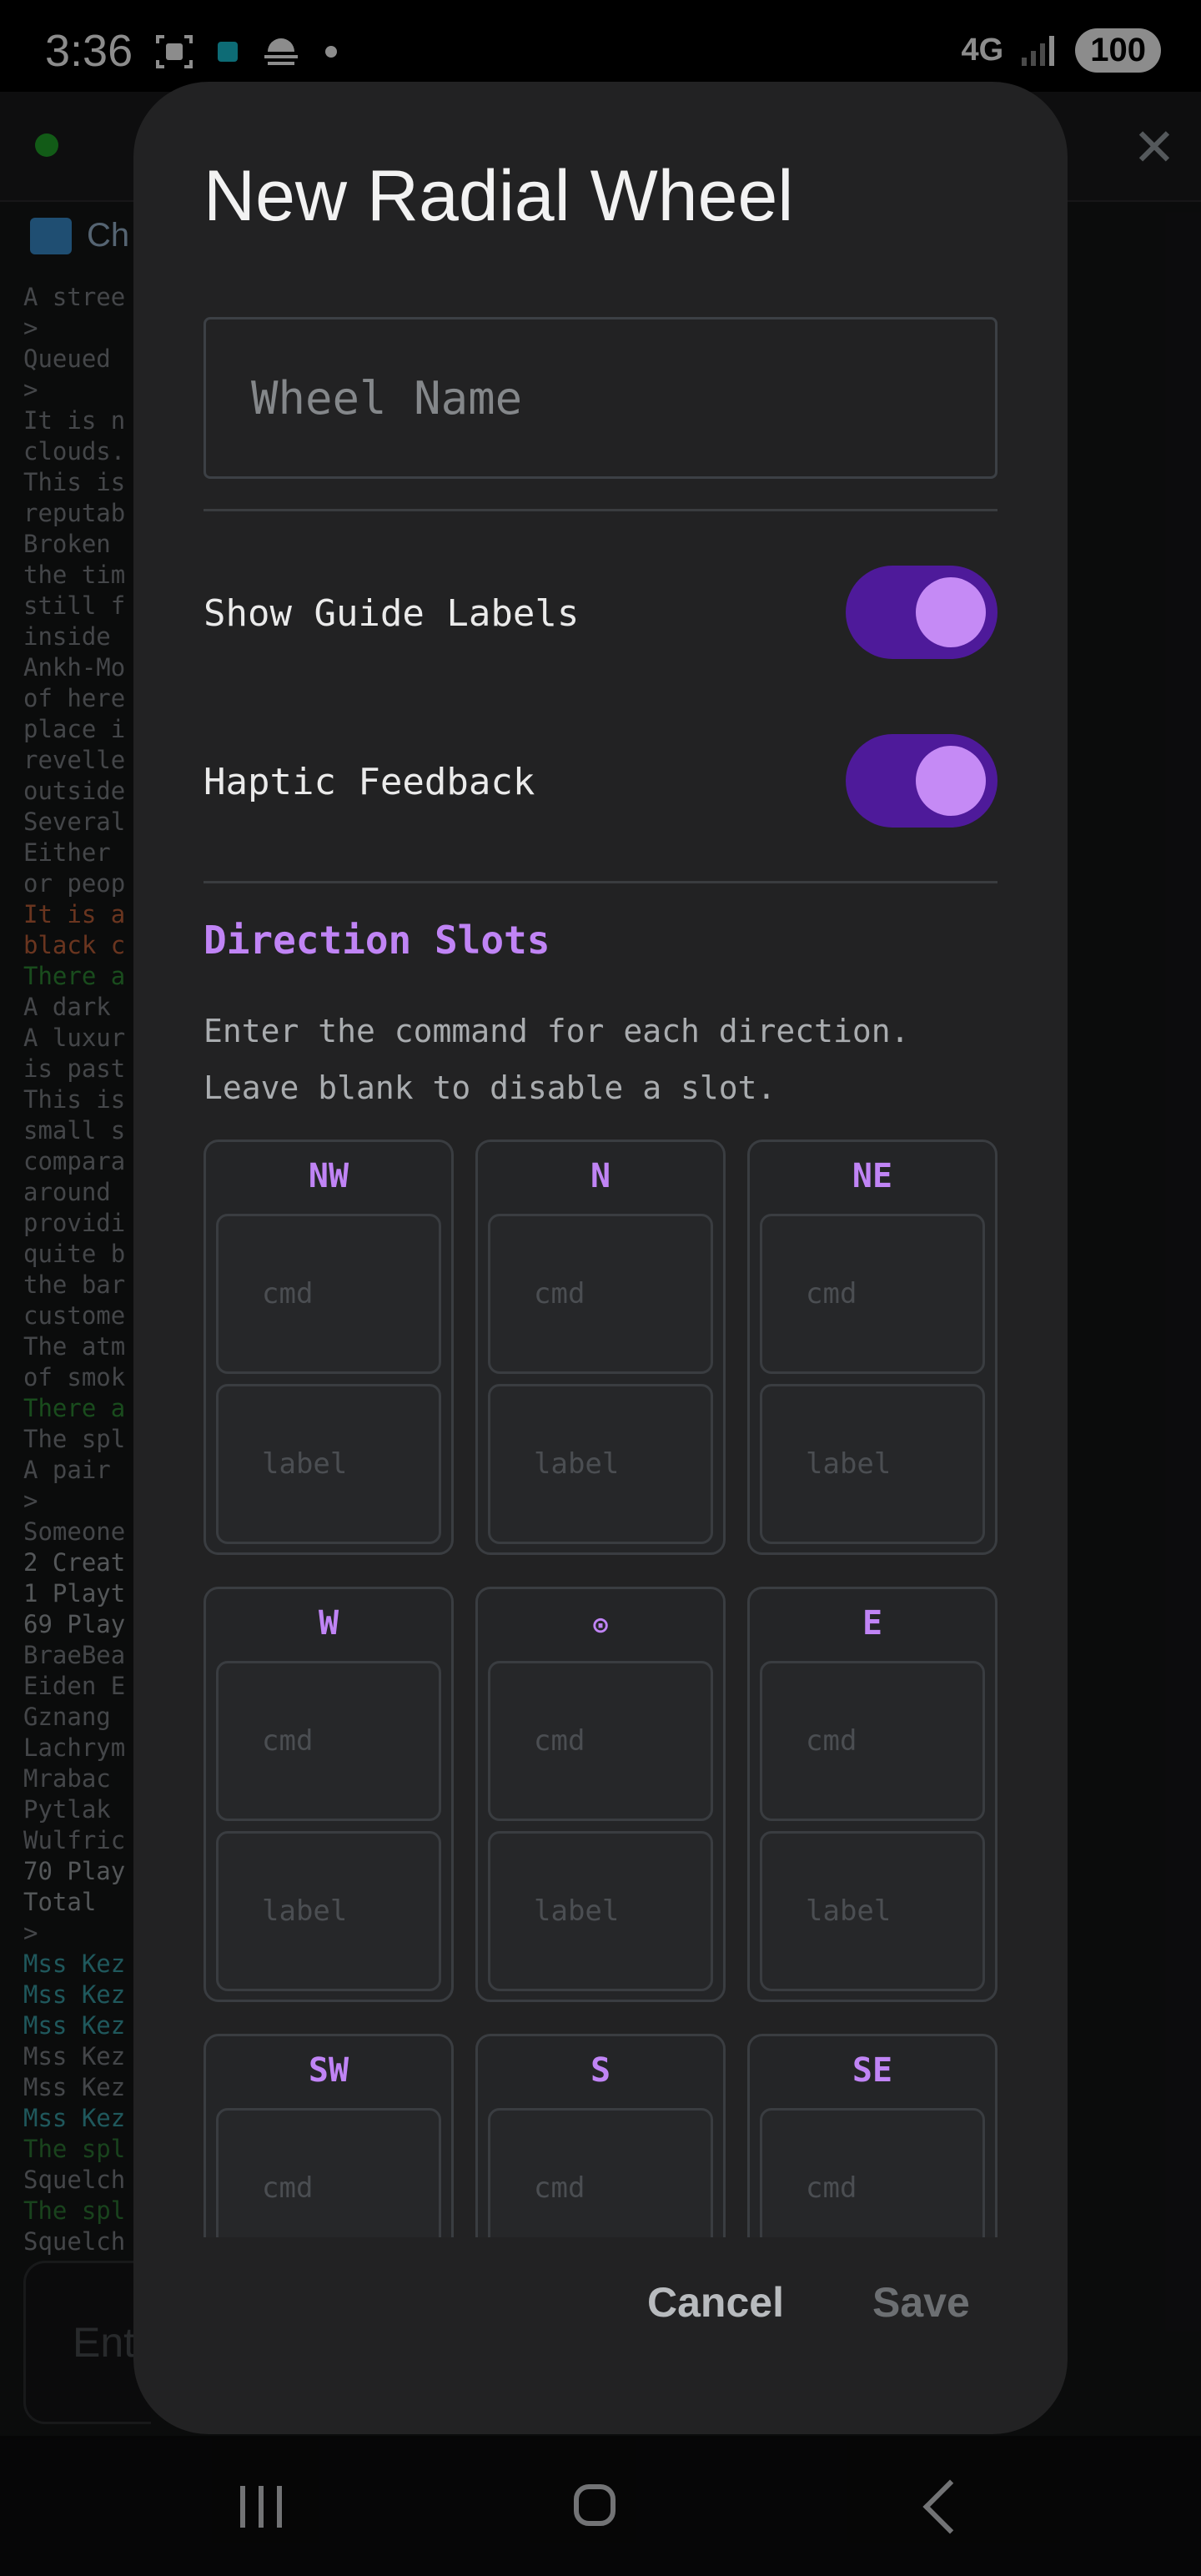 The height and width of the screenshot is (2576, 1201). What do you see at coordinates (873, 1911) in the screenshot?
I see `slot-e-label-input` at bounding box center [873, 1911].